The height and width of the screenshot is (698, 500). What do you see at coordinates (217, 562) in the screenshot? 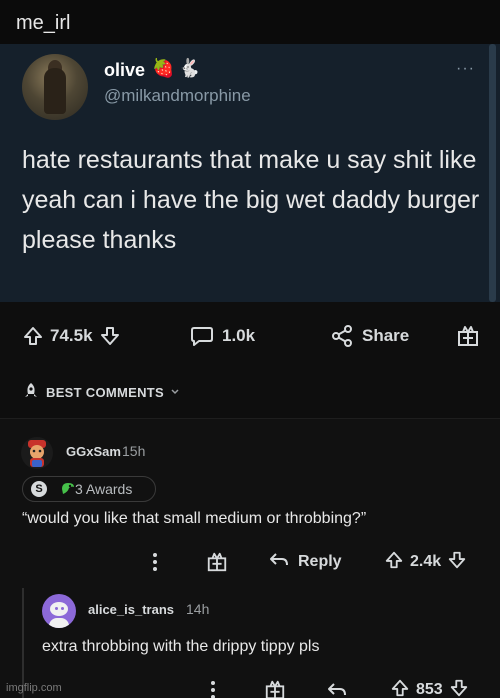
I see `comment-award-icon` at bounding box center [217, 562].